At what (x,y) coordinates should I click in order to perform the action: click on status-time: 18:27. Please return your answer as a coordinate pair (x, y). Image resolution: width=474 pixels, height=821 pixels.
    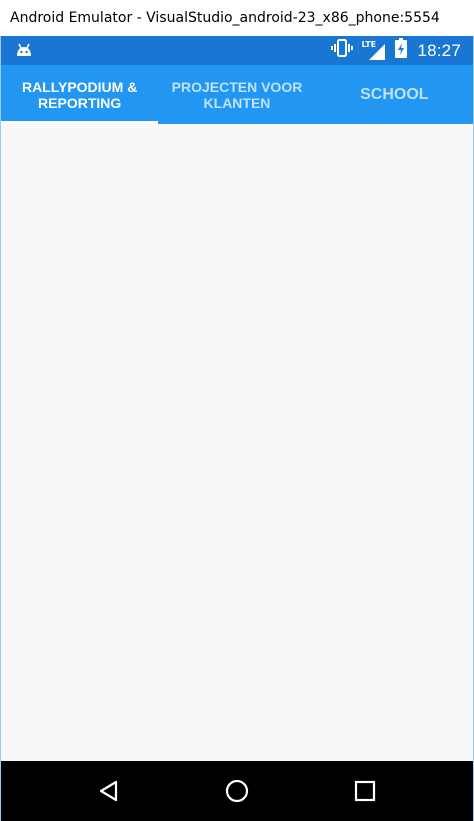
    Looking at the image, I should click on (439, 50).